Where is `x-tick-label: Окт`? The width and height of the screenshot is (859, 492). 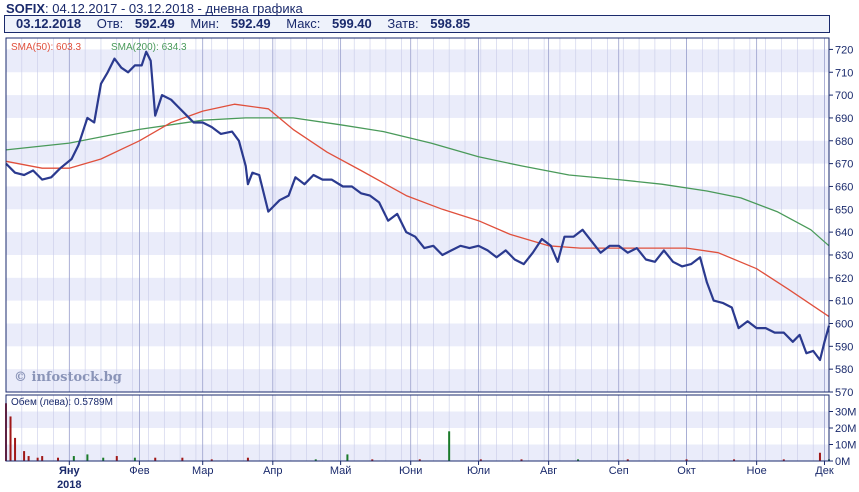 x-tick-label: Окт is located at coordinates (686, 471).